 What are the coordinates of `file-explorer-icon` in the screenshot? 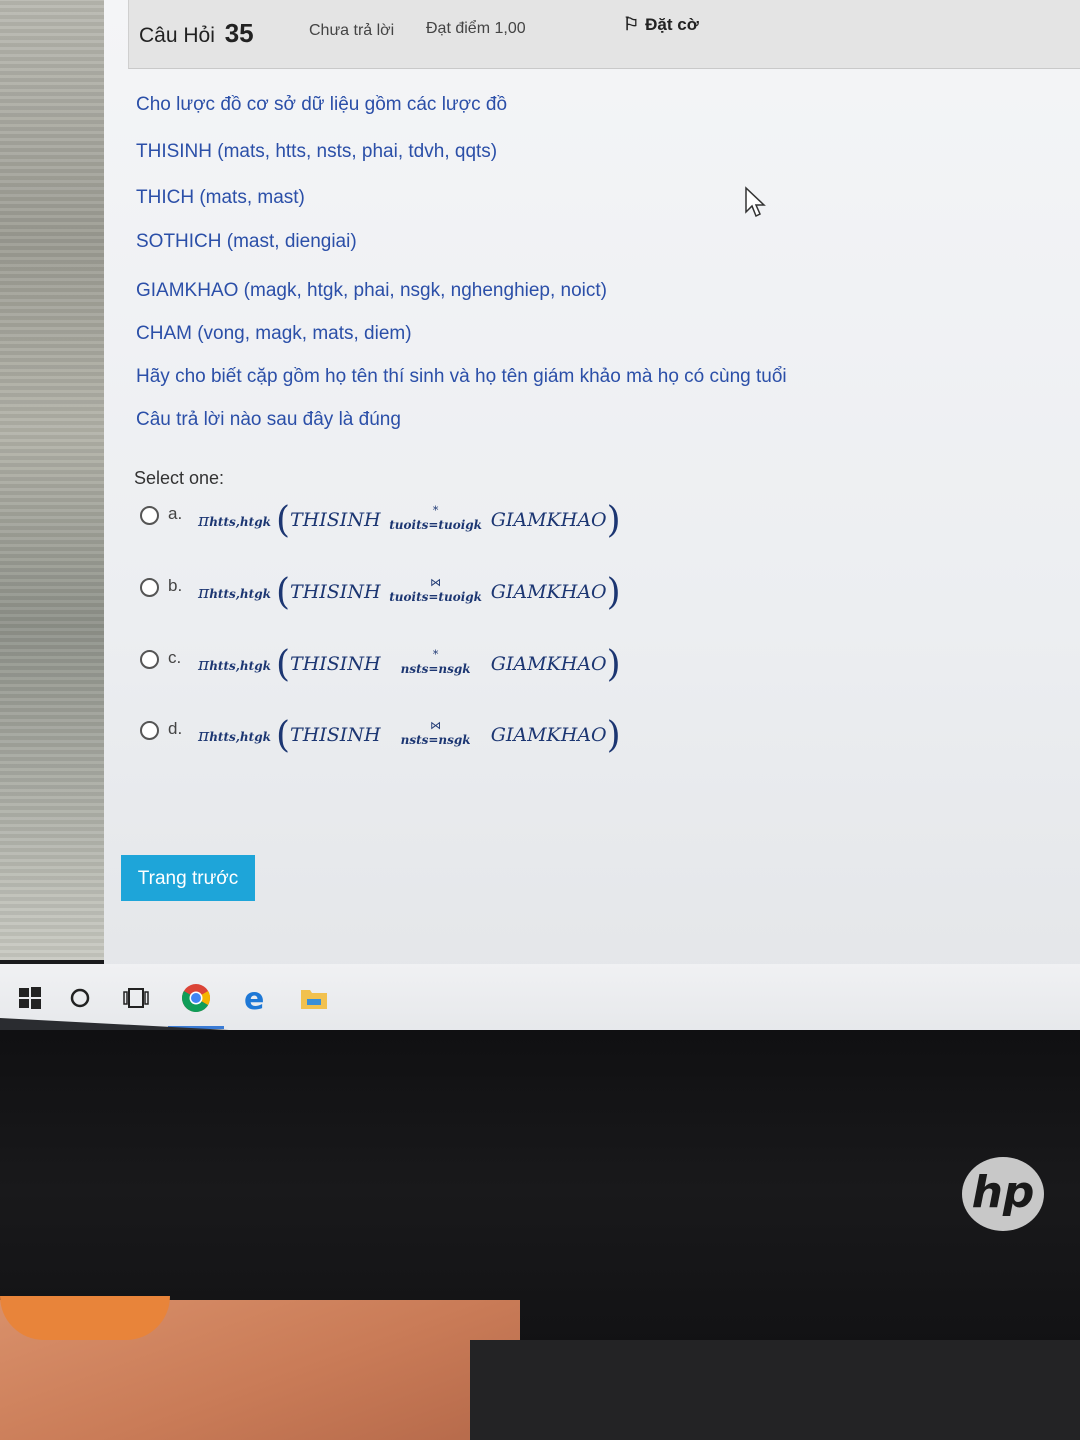 It's located at (314, 998).